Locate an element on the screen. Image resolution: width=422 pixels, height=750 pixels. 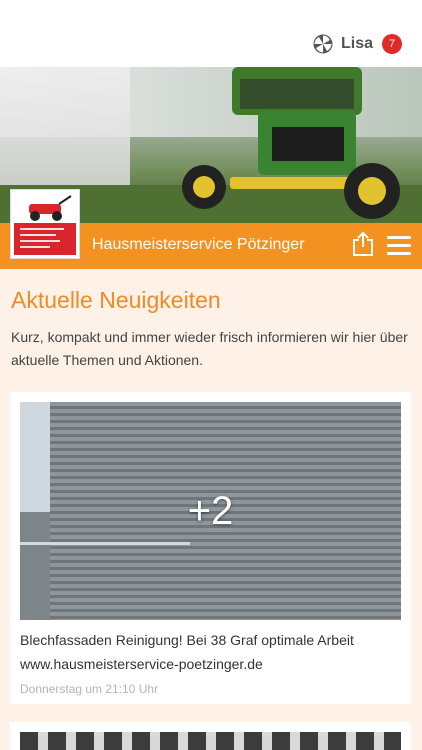
news-link: www.hausmeisterservice-poetzinger.de is located at coordinates (210, 664).